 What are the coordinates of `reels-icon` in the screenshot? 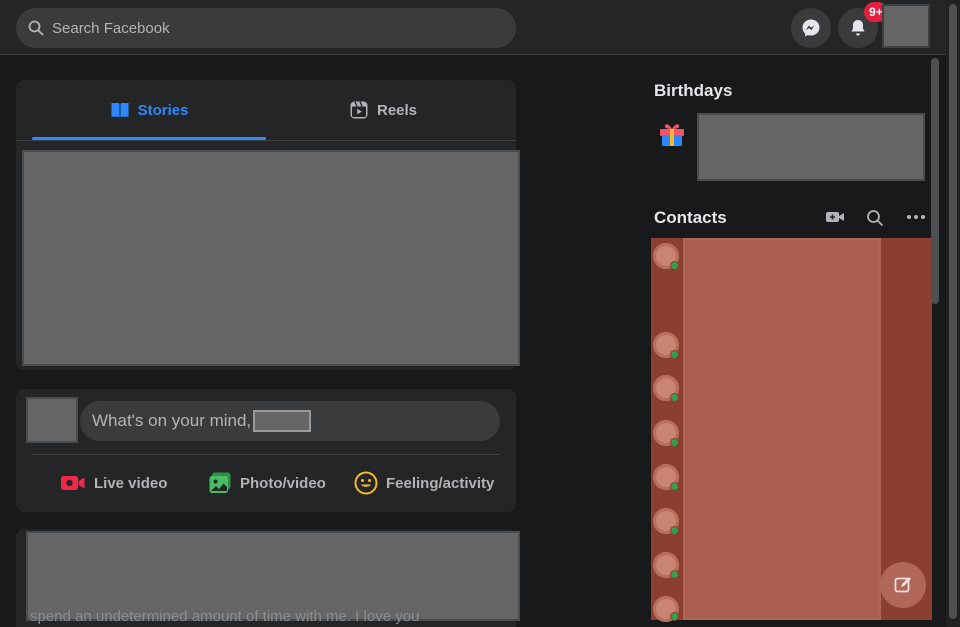 It's located at (359, 110).